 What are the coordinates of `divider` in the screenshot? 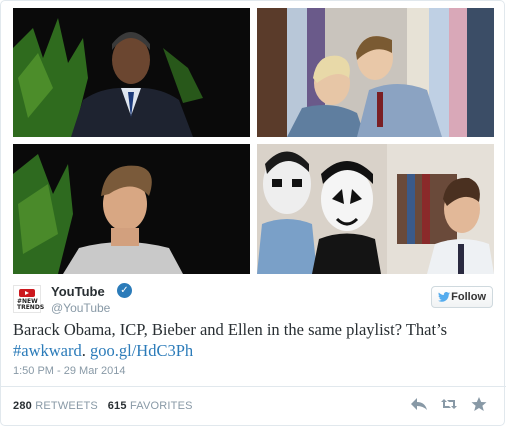 It's located at (253, 386).